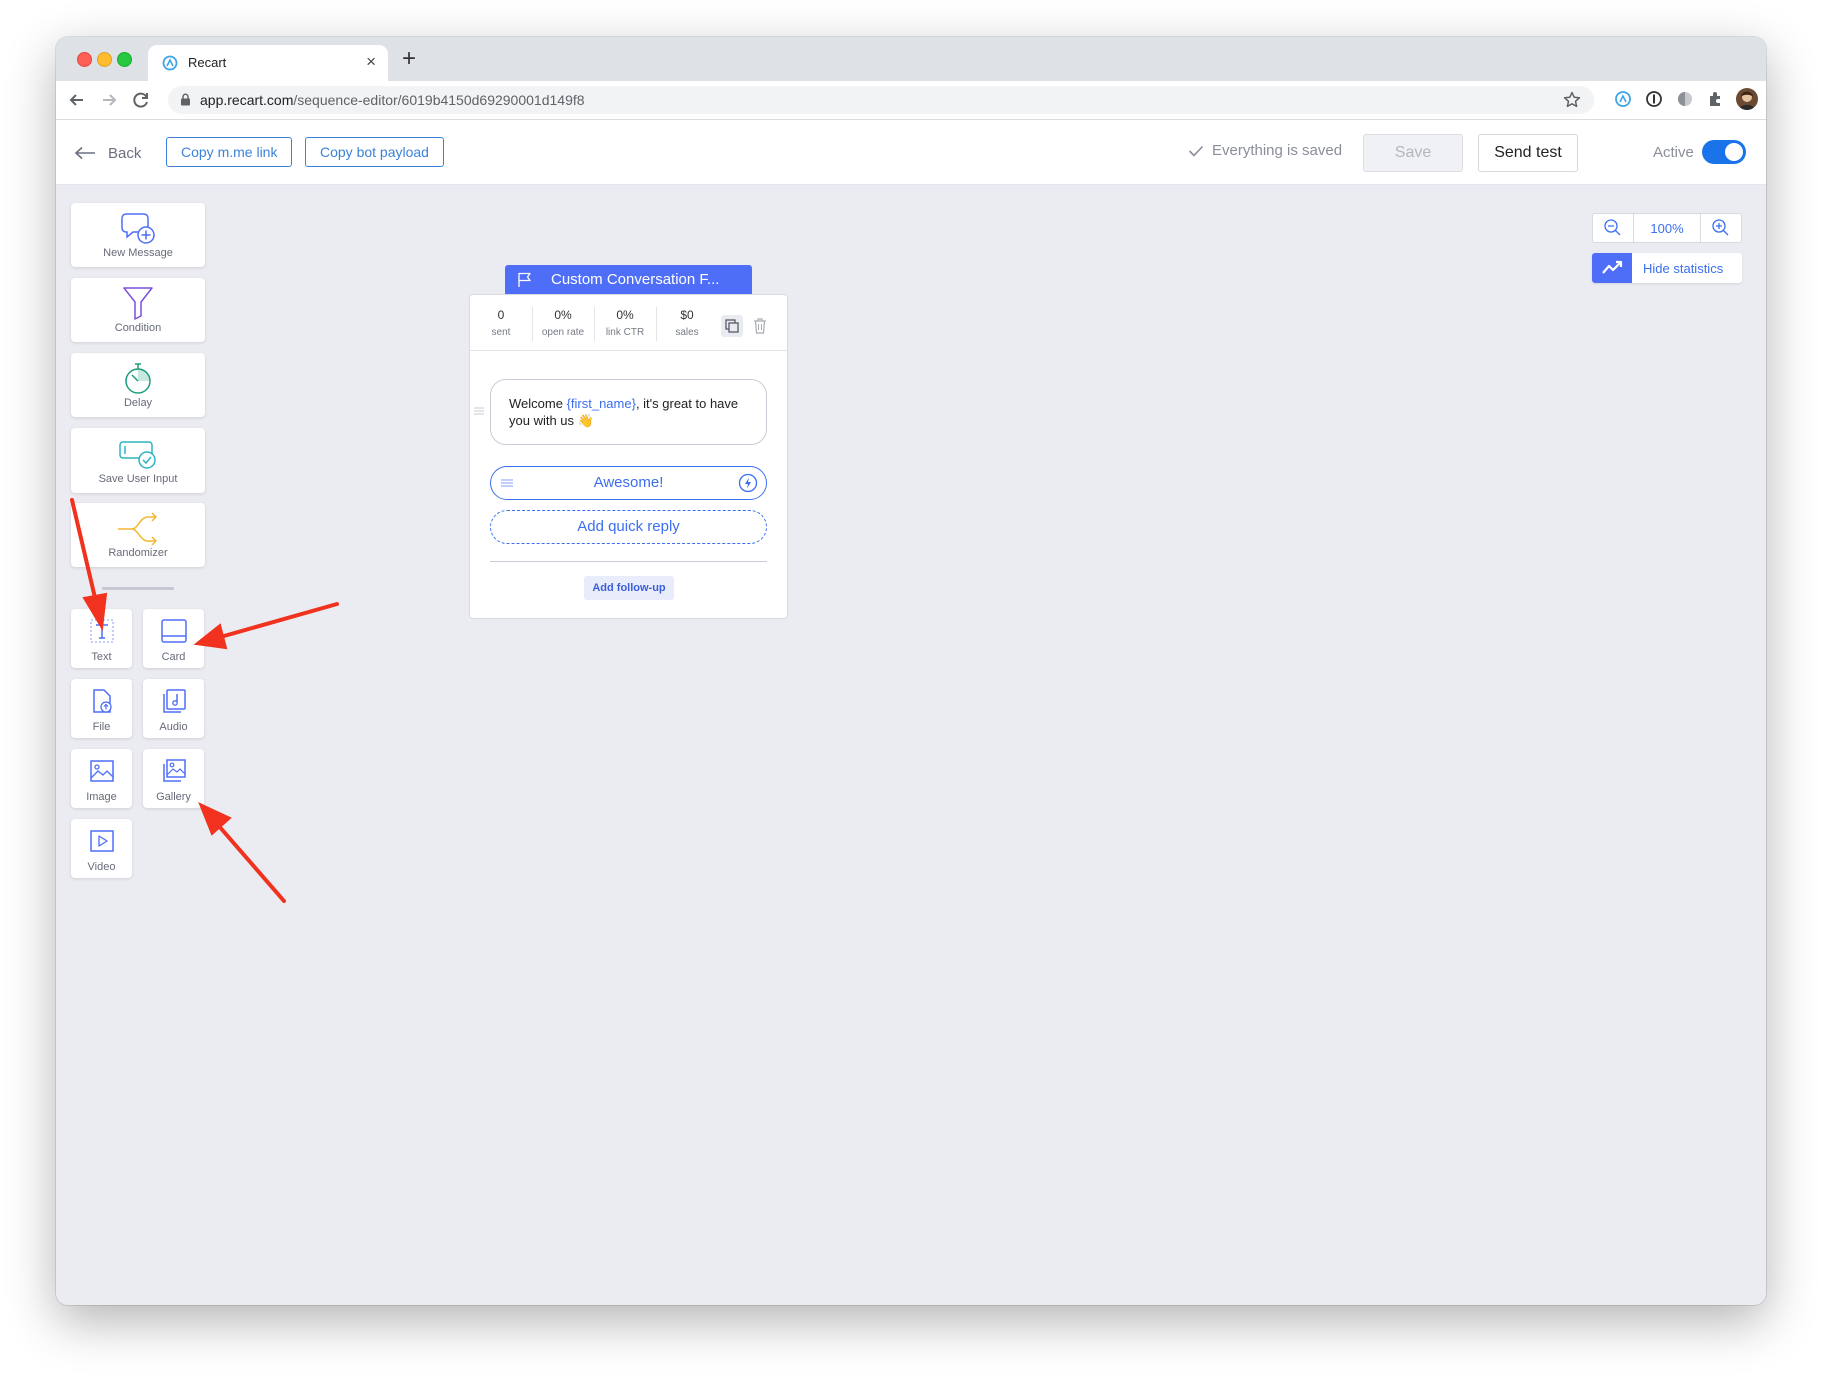 The width and height of the screenshot is (1822, 1378). Describe the element at coordinates (563, 332) in the screenshot. I see `stat-label: open rate` at that location.